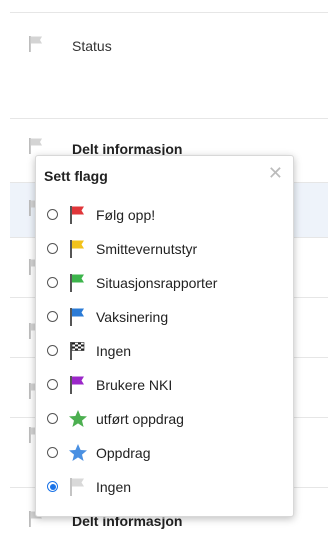  I want to click on green-flag-icon, so click(78, 283).